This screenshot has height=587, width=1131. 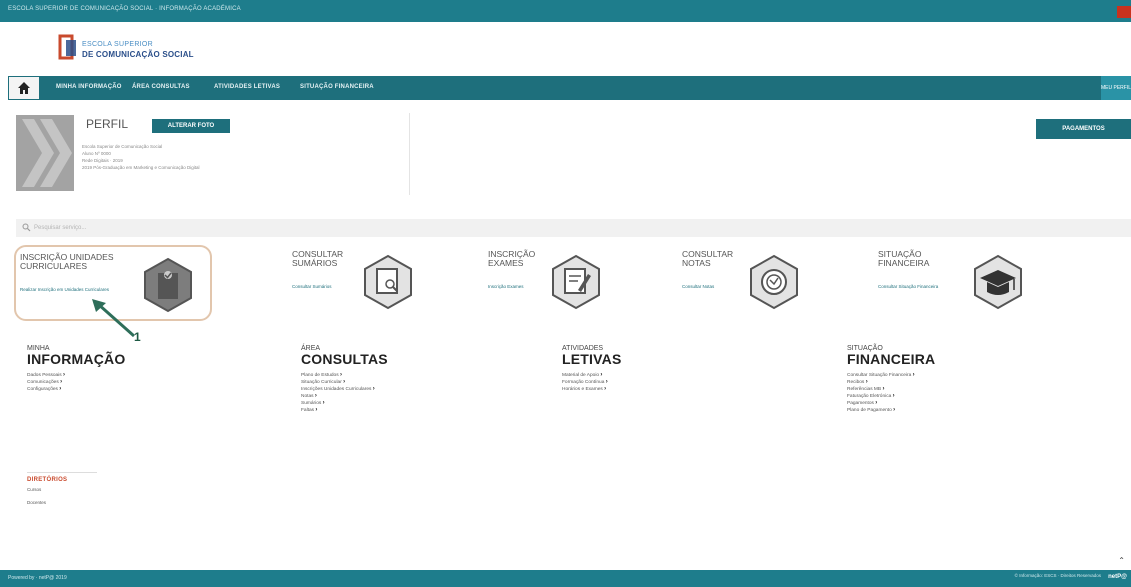 I want to click on change-photo-button: ALTERAR FOTO, so click(x=191, y=126).